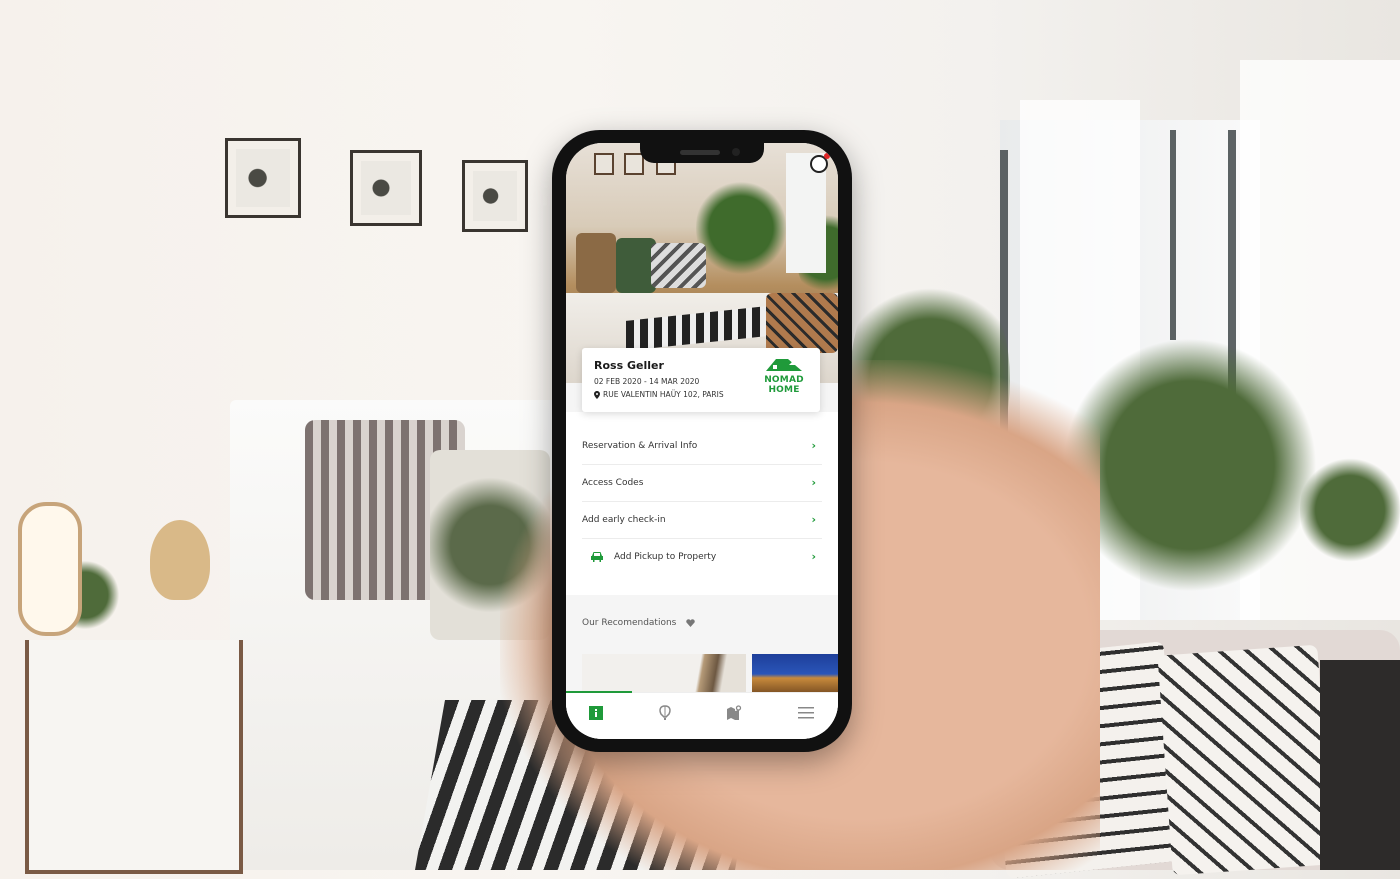 The width and height of the screenshot is (1400, 879). I want to click on map-pin-icon, so click(734, 712).